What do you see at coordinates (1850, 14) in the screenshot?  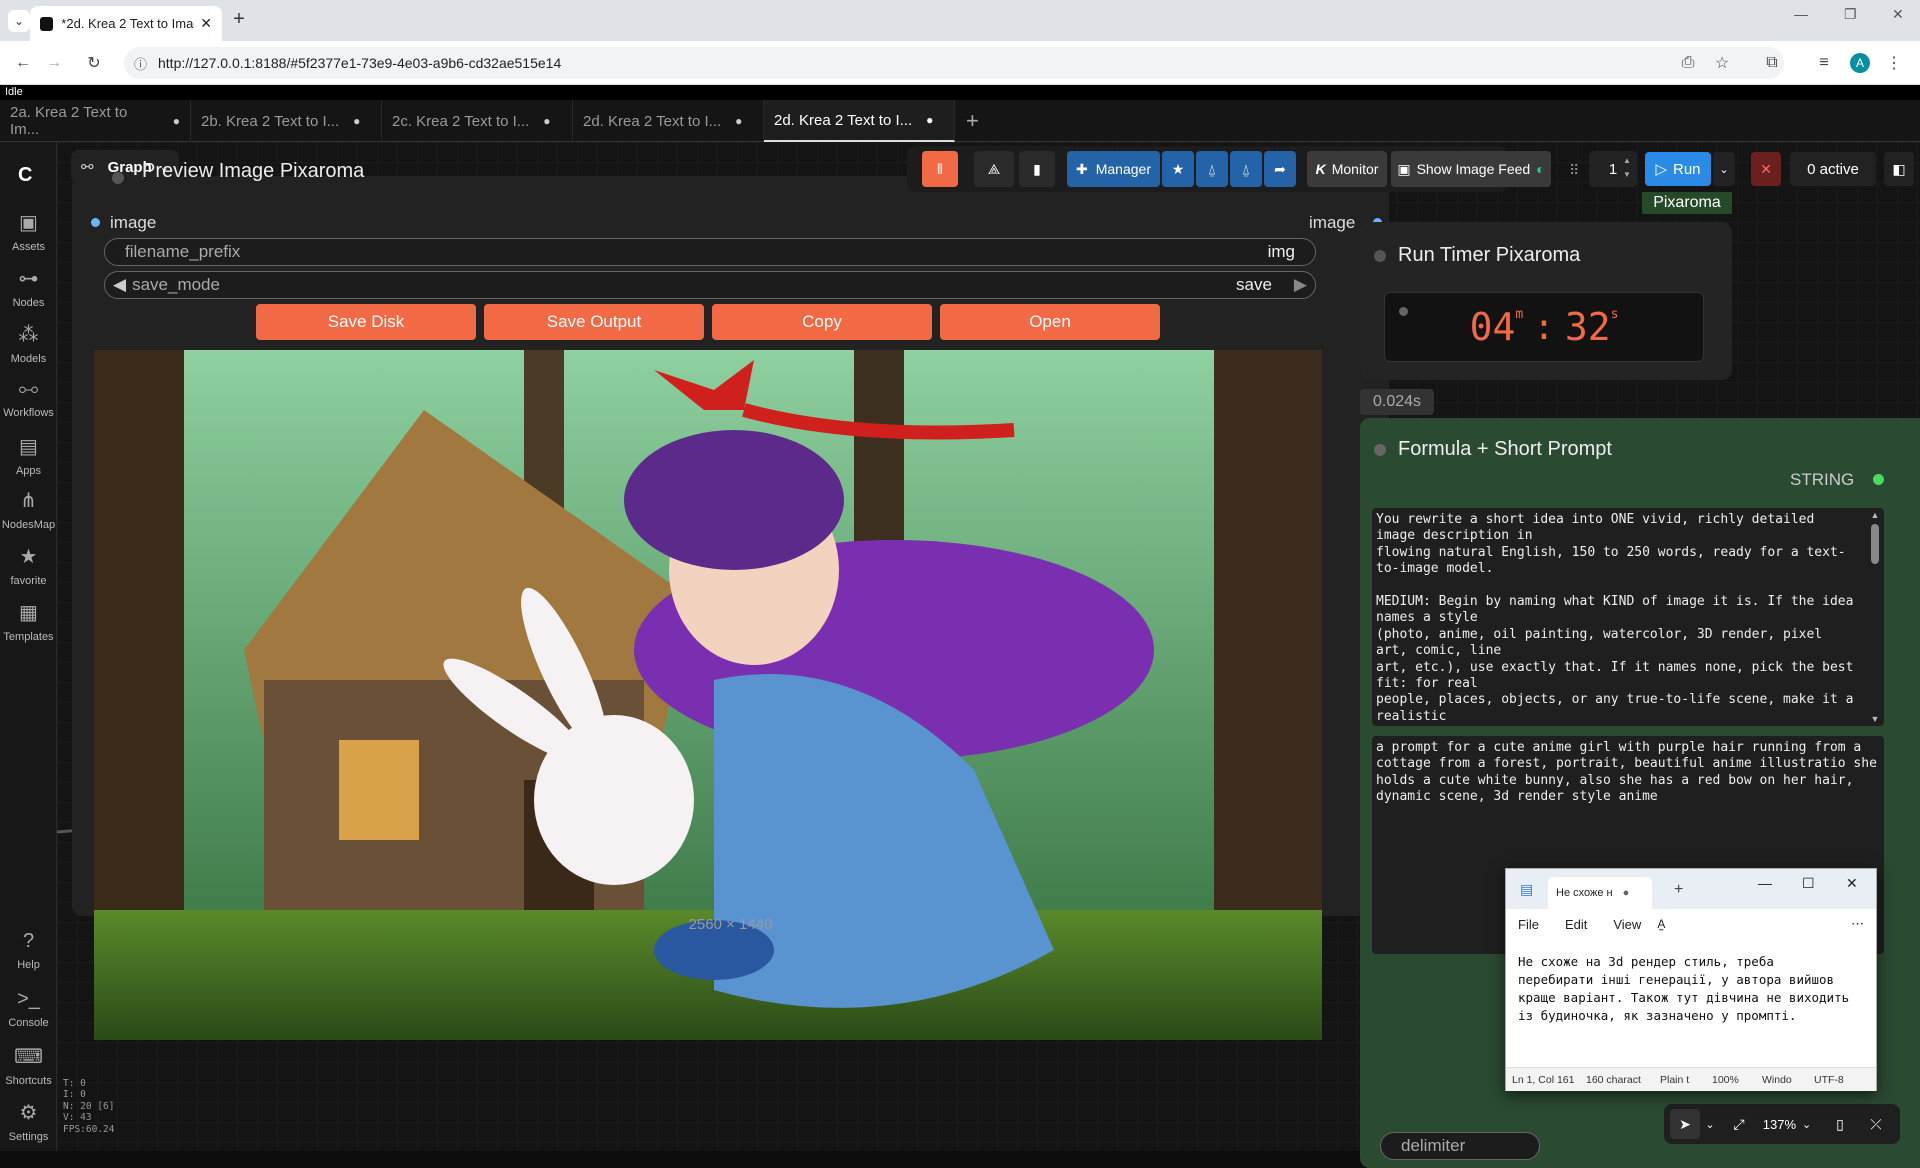 I see `restore-window-icon: ❐` at bounding box center [1850, 14].